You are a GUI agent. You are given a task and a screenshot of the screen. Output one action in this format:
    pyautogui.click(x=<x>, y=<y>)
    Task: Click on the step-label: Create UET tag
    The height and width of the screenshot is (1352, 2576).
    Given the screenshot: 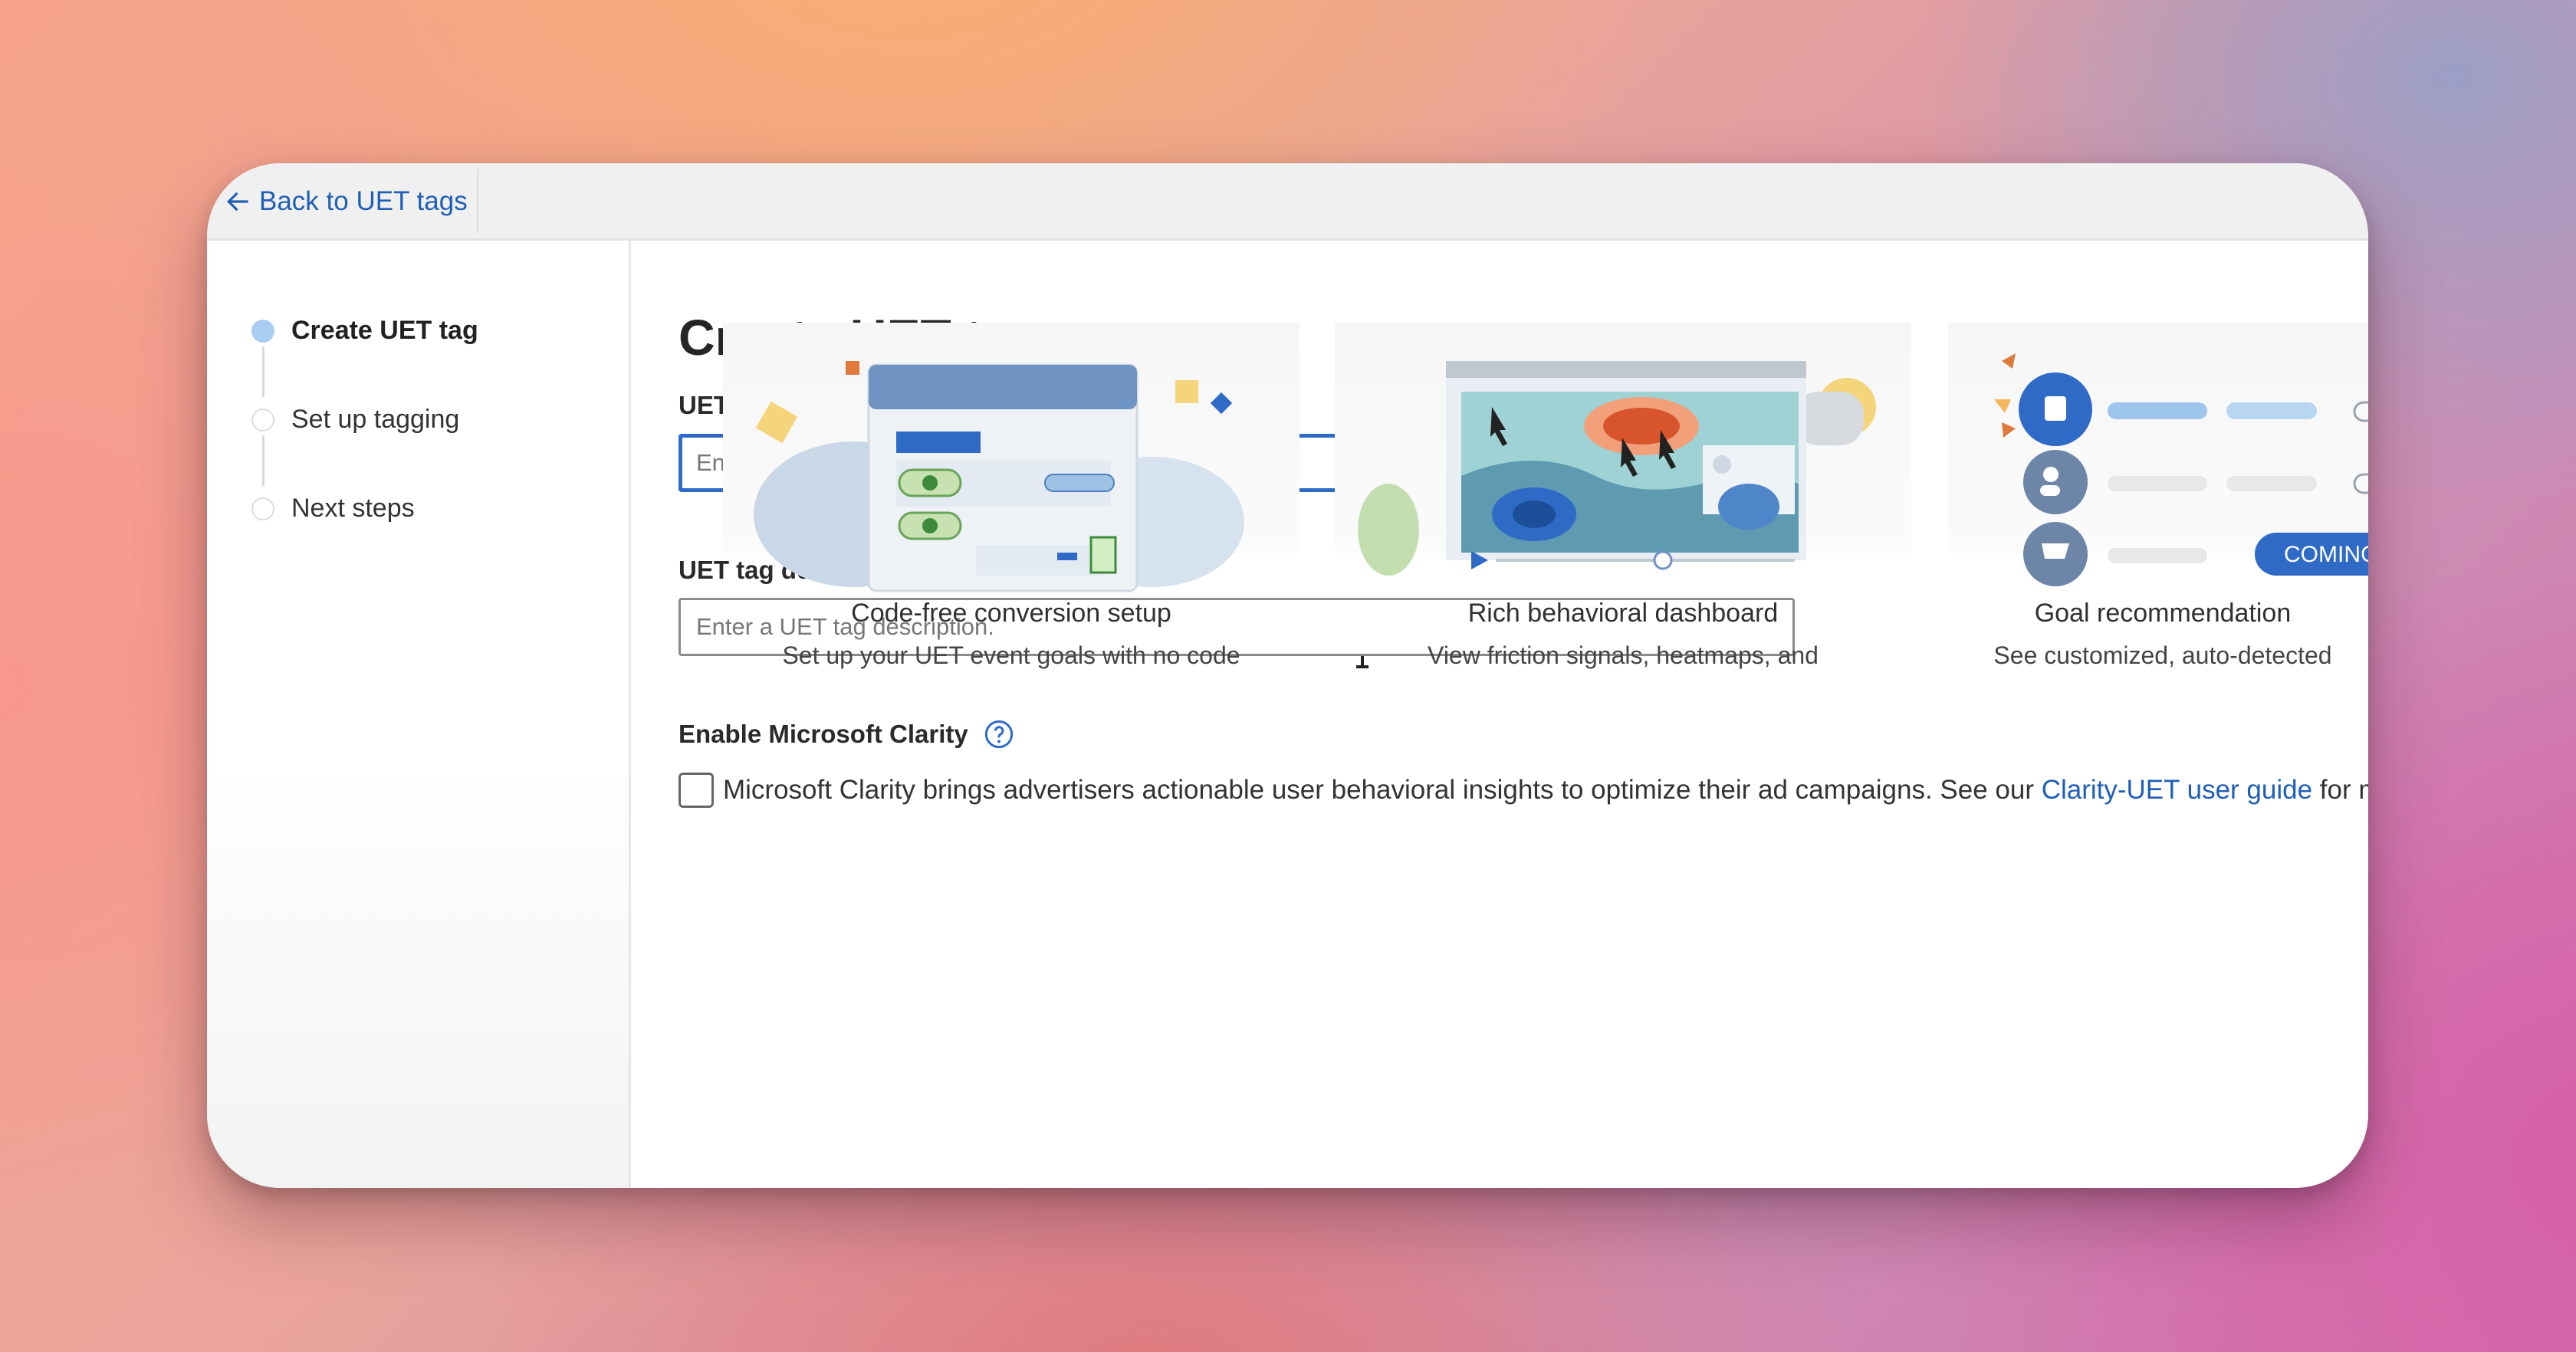 What is the action you would take?
    pyautogui.click(x=385, y=330)
    